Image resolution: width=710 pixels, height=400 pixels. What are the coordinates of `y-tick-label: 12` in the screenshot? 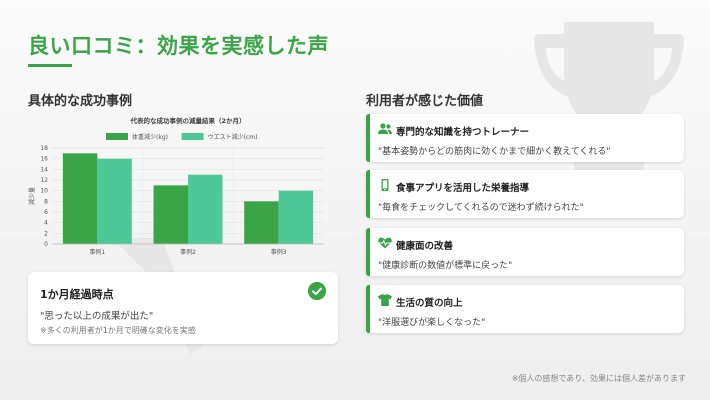 It's located at (44, 180).